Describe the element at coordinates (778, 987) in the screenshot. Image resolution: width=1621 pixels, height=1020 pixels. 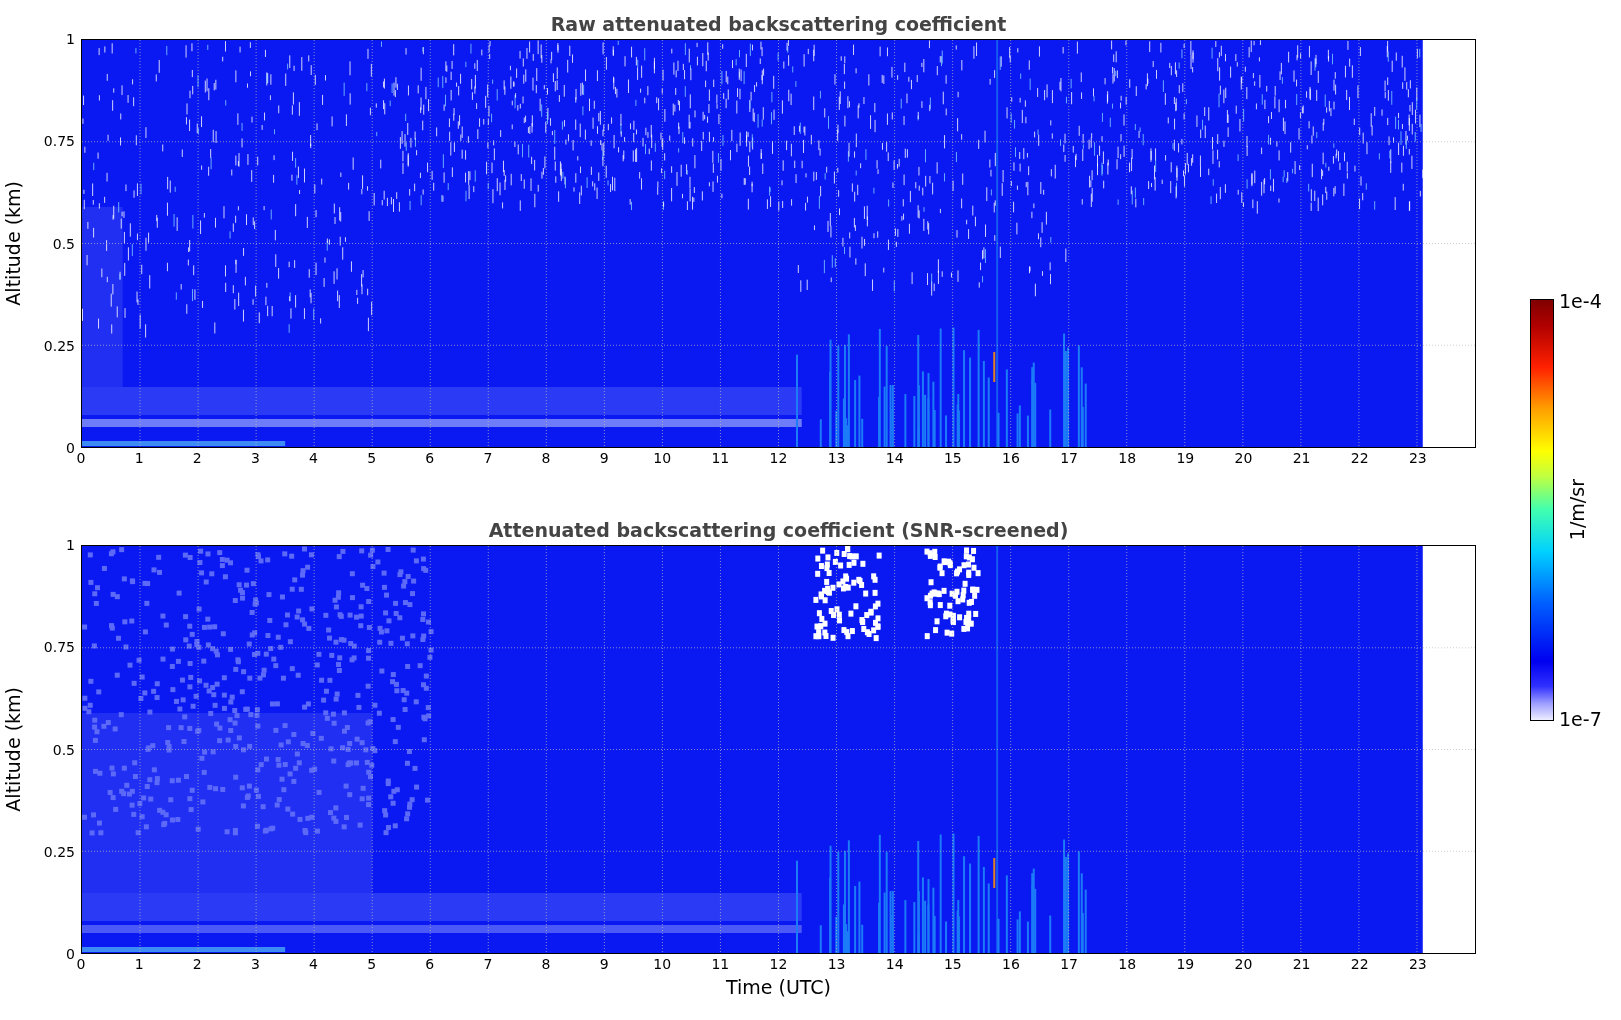
I see `x-axis-label: Time (UTC)` at that location.